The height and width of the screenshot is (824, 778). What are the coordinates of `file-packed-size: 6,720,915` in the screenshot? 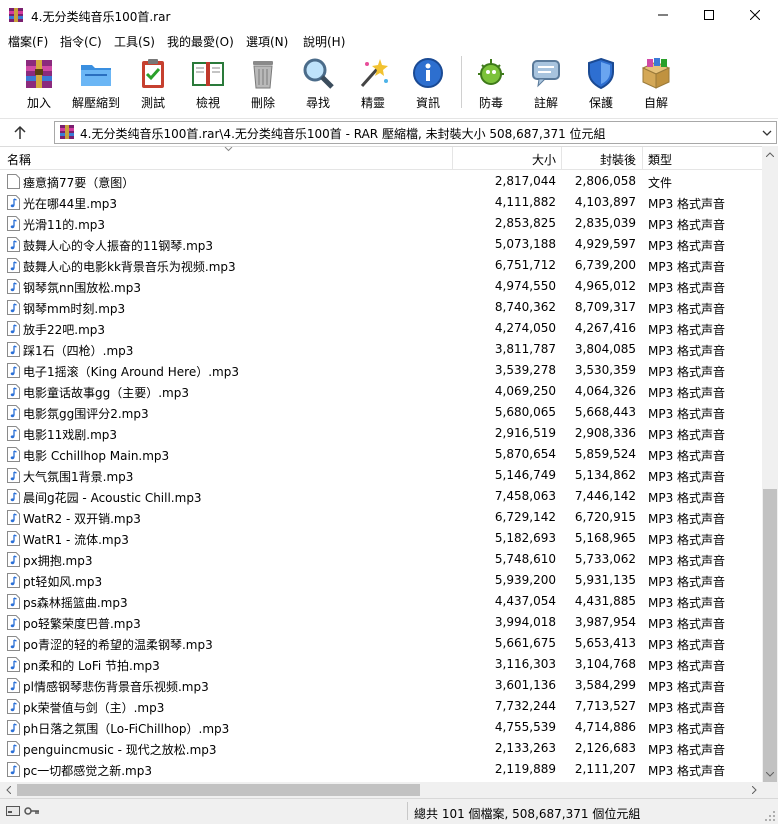 It's located at (605, 517).